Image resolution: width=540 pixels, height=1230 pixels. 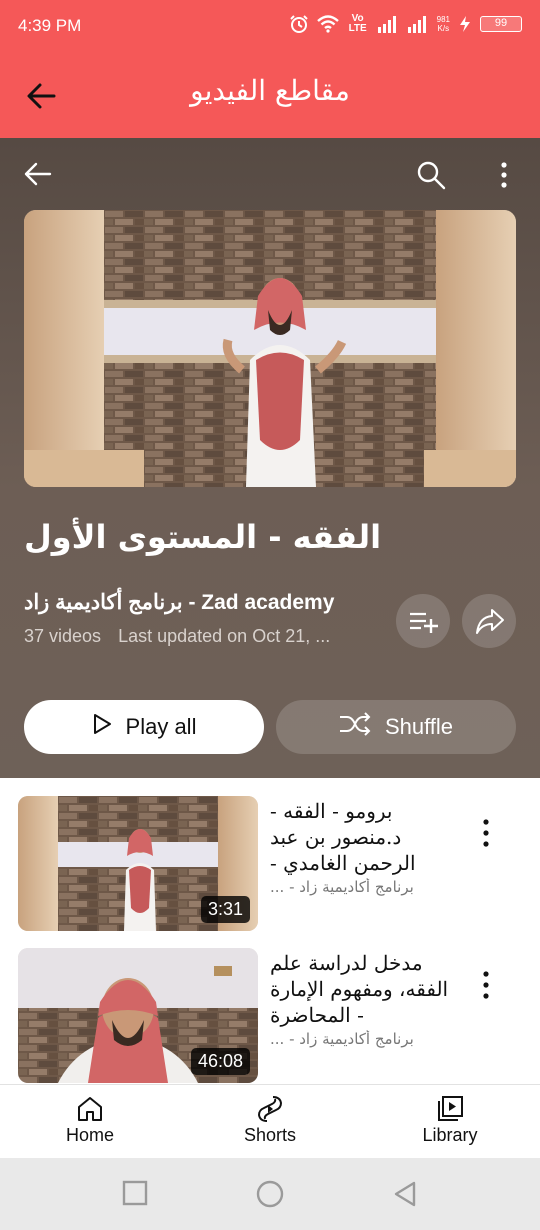 What do you see at coordinates (355, 727) in the screenshot?
I see `shuffle-icon` at bounding box center [355, 727].